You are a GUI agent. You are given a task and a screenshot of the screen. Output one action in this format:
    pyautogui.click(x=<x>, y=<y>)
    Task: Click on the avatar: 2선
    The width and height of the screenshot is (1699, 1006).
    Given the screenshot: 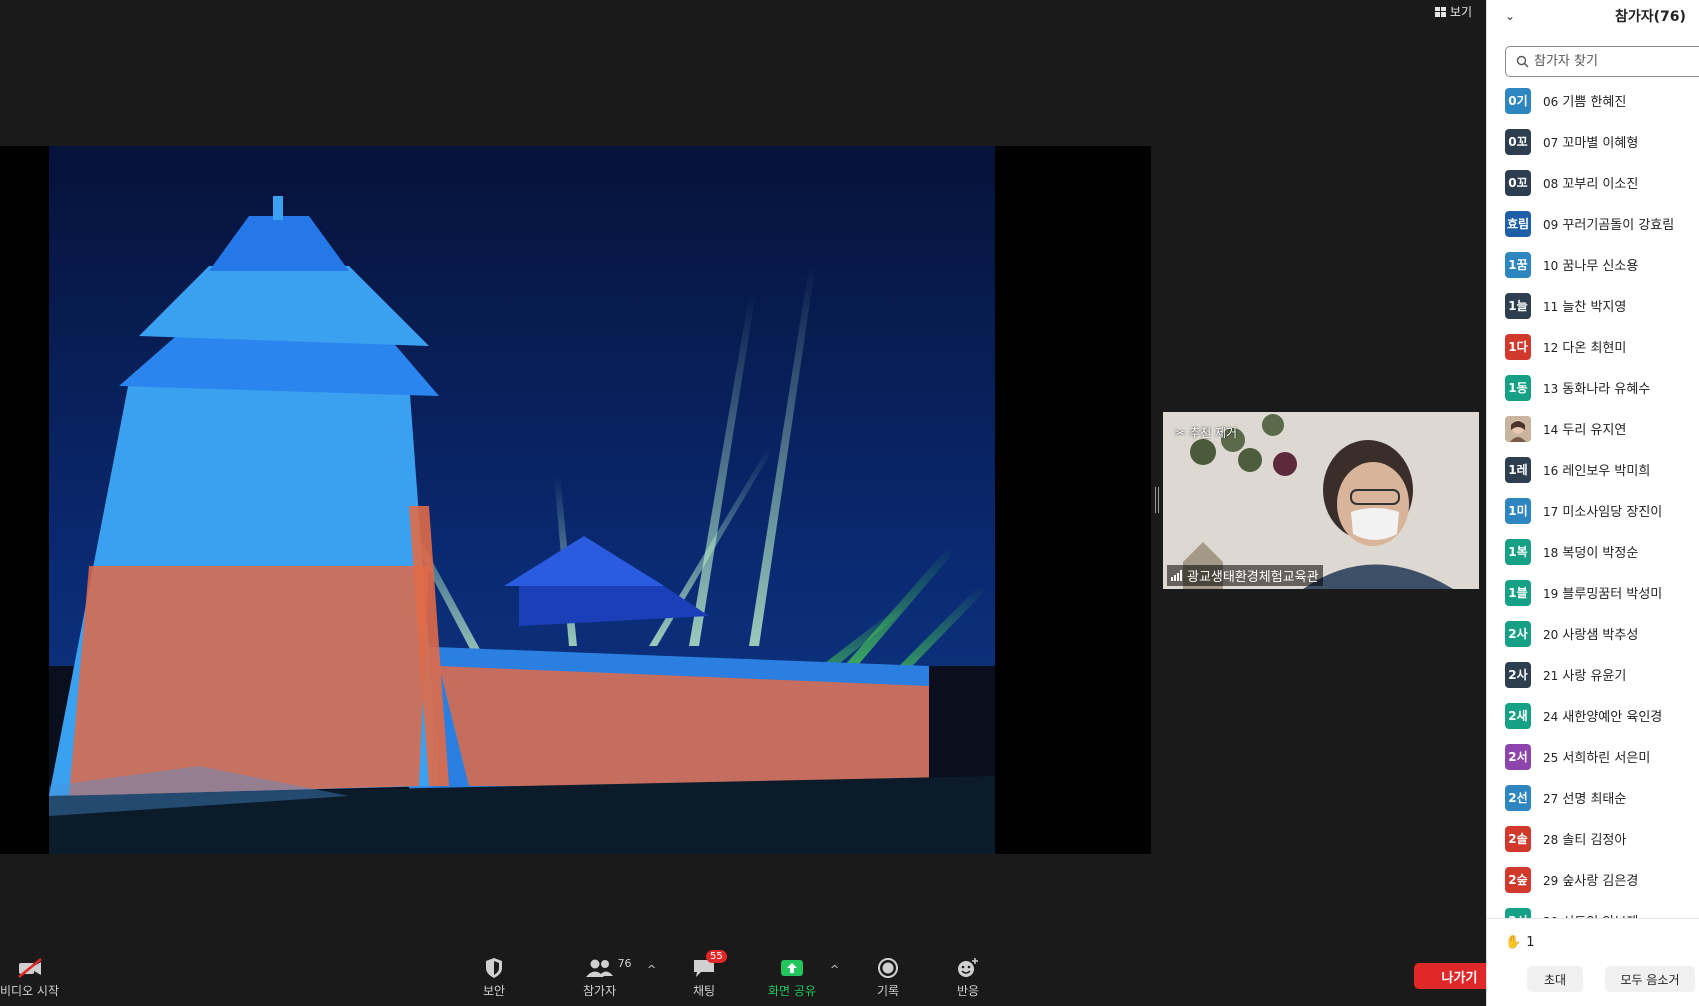 What is the action you would take?
    pyautogui.click(x=1518, y=797)
    